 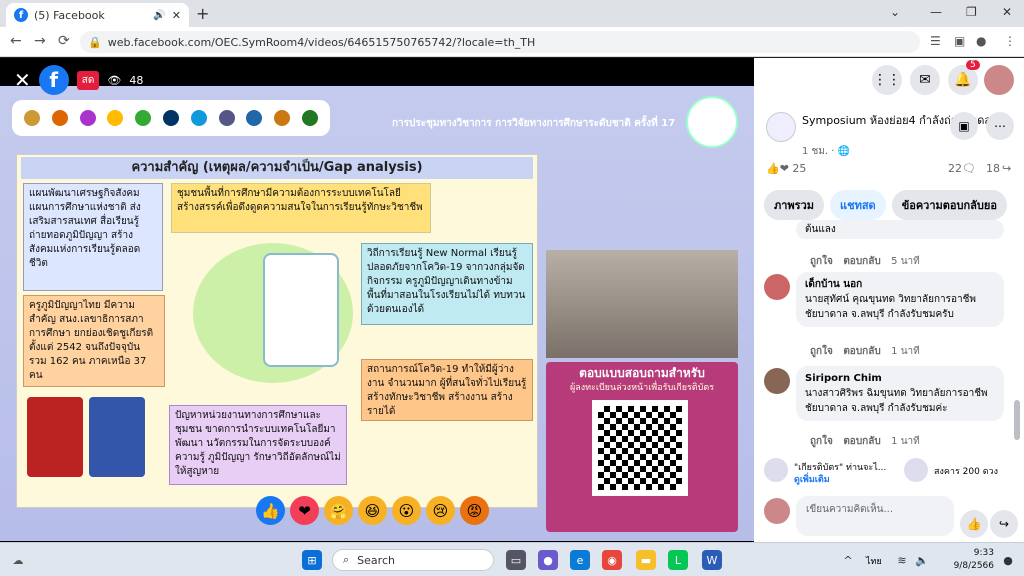 I want to click on page-avatar, so click(x=781, y=127).